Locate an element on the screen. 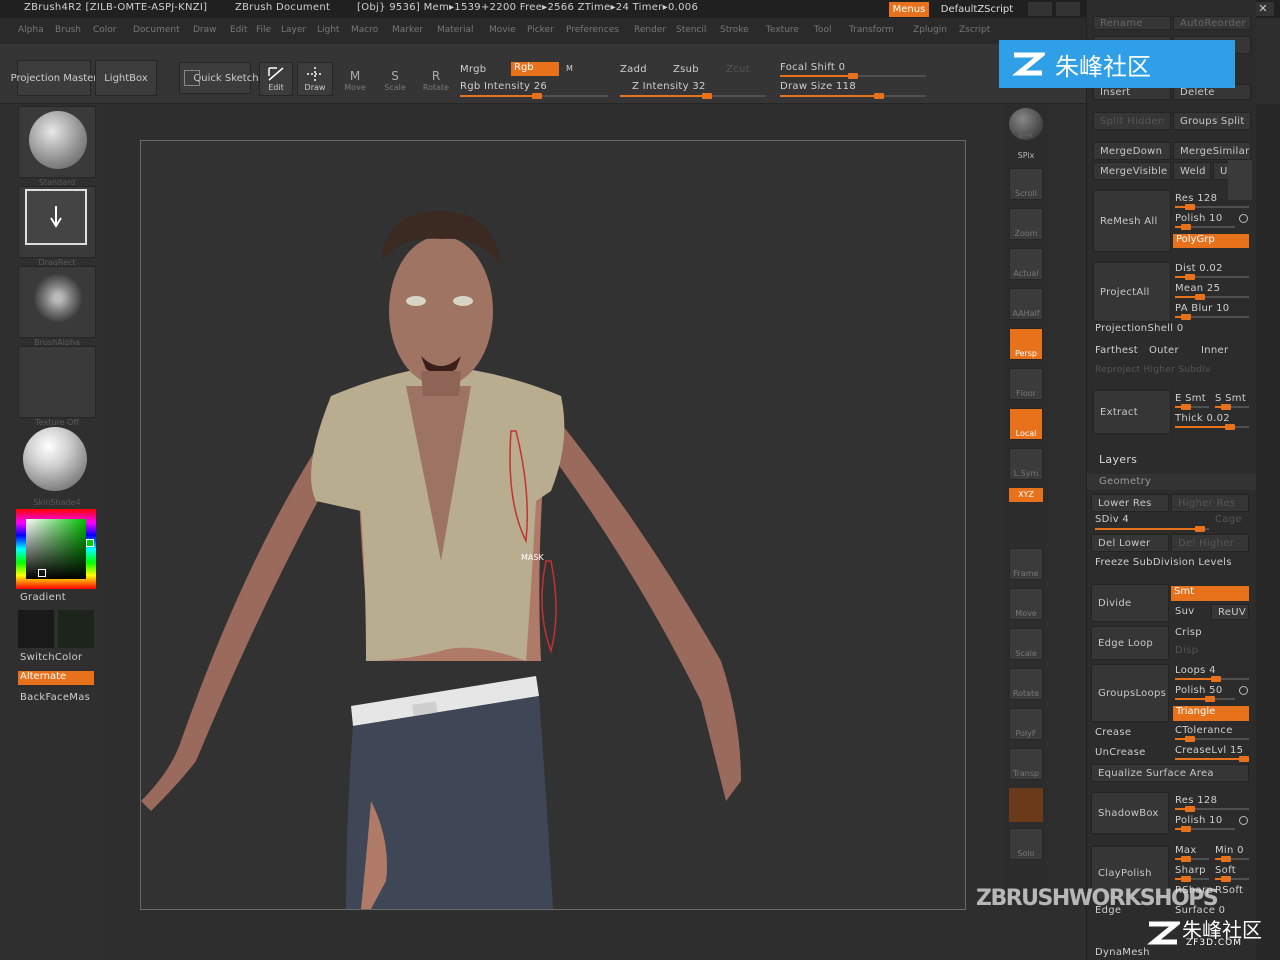  transp-button: Transp is located at coordinates (1026, 764).